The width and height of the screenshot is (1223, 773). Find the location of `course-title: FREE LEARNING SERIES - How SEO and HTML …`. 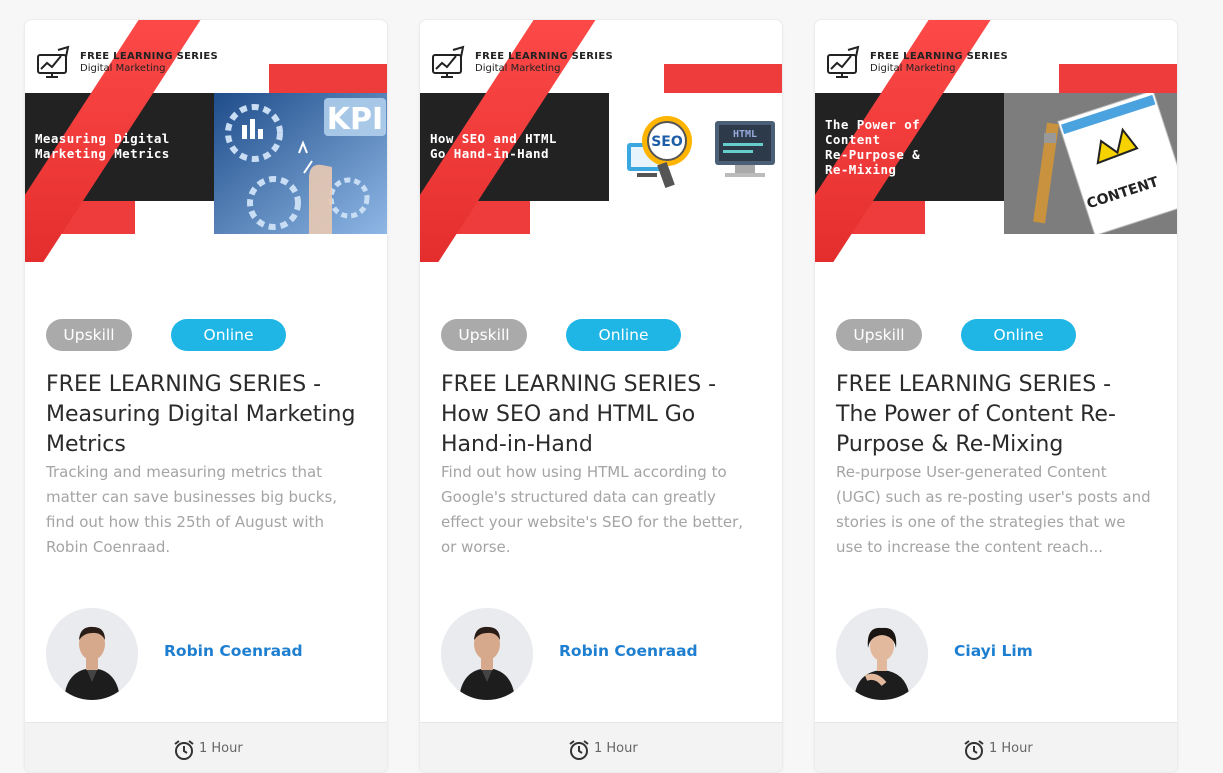

course-title: FREE LEARNING SERIES - How SEO and HTML … is located at coordinates (601, 415).